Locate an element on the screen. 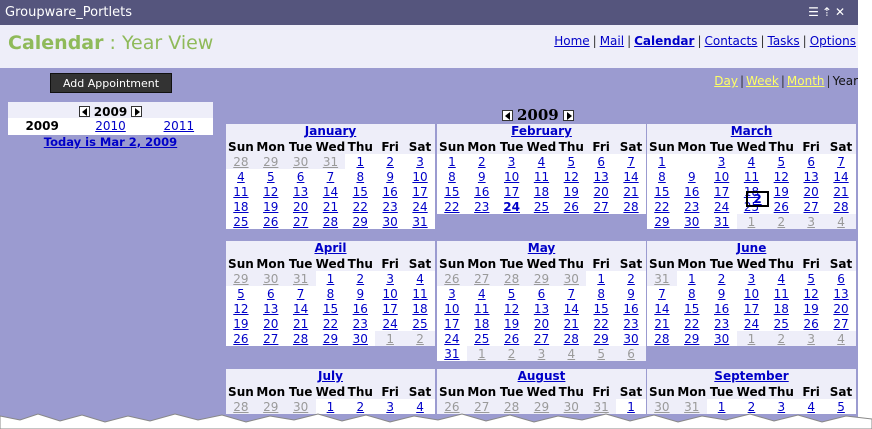 This screenshot has width=872, height=429. view-week-link: Week is located at coordinates (762, 81).